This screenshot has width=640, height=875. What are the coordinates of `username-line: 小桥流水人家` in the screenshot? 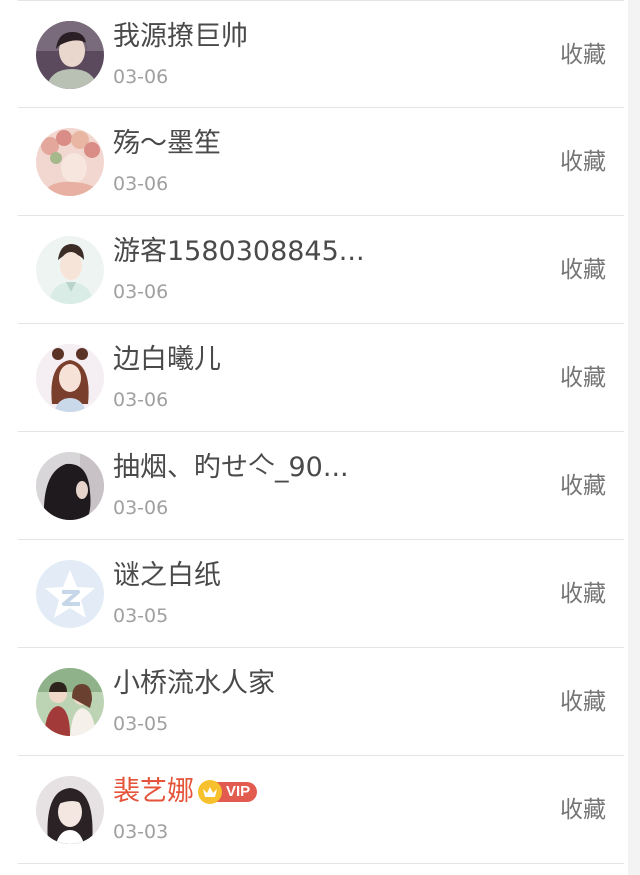 It's located at (194, 684).